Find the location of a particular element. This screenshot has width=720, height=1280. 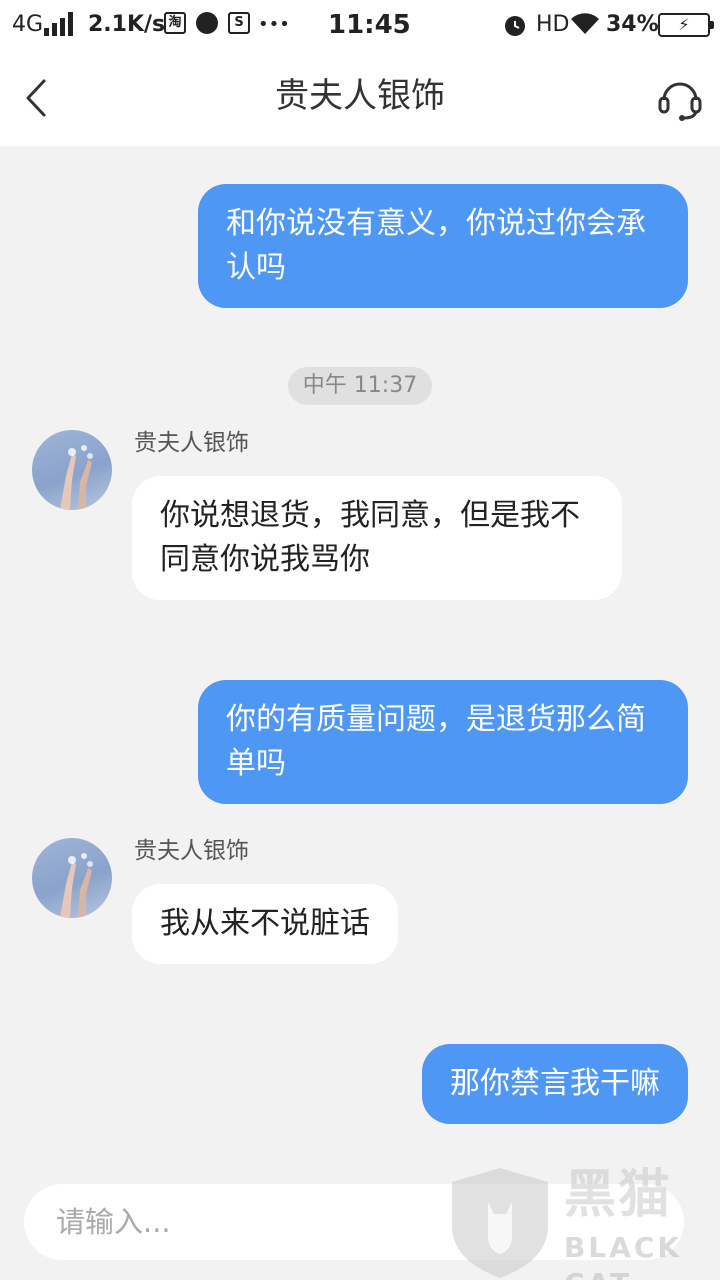

outgoing-message: 你的有质量问题，是退货那么简单吗 is located at coordinates (443, 742).